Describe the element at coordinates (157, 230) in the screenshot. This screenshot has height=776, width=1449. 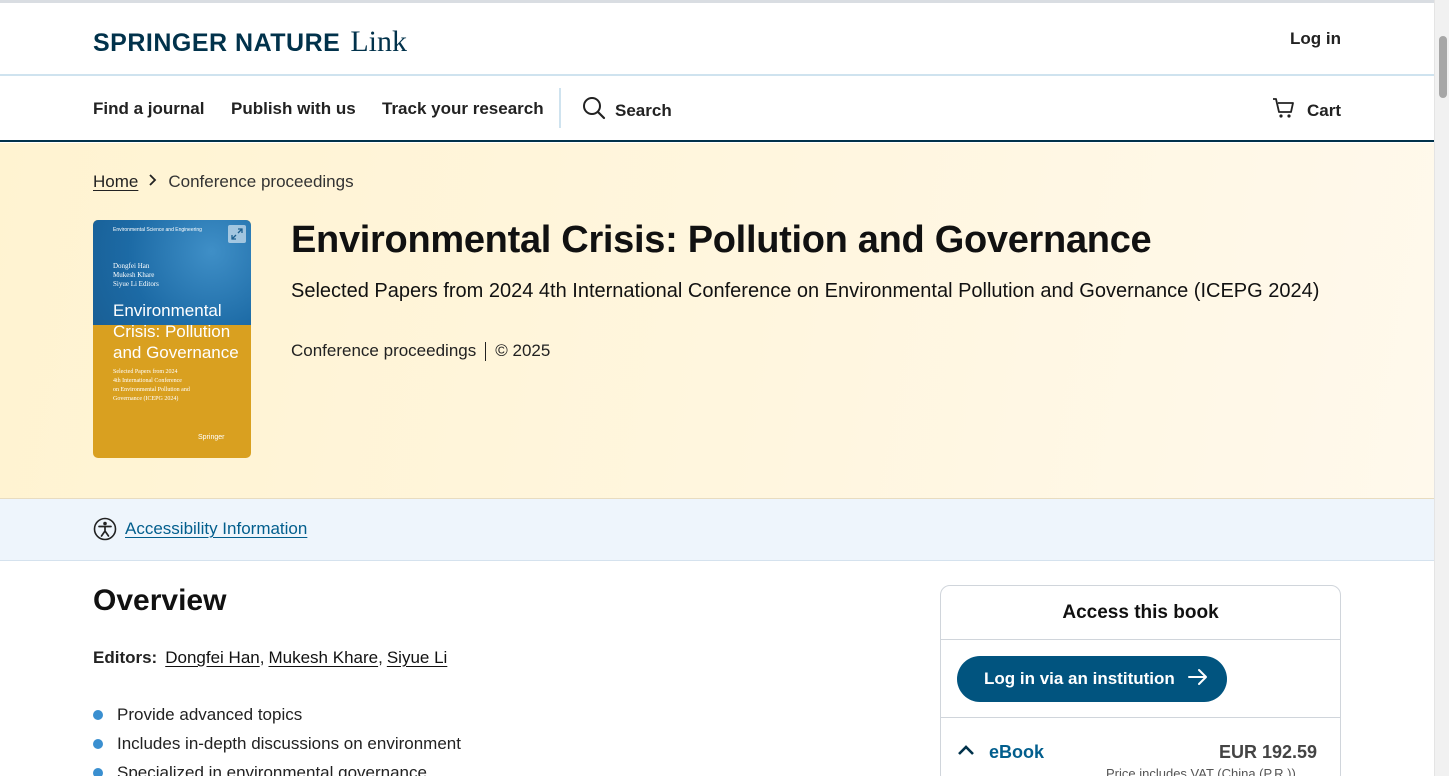
I see `cover-series: Environmental Science and Engineering` at that location.